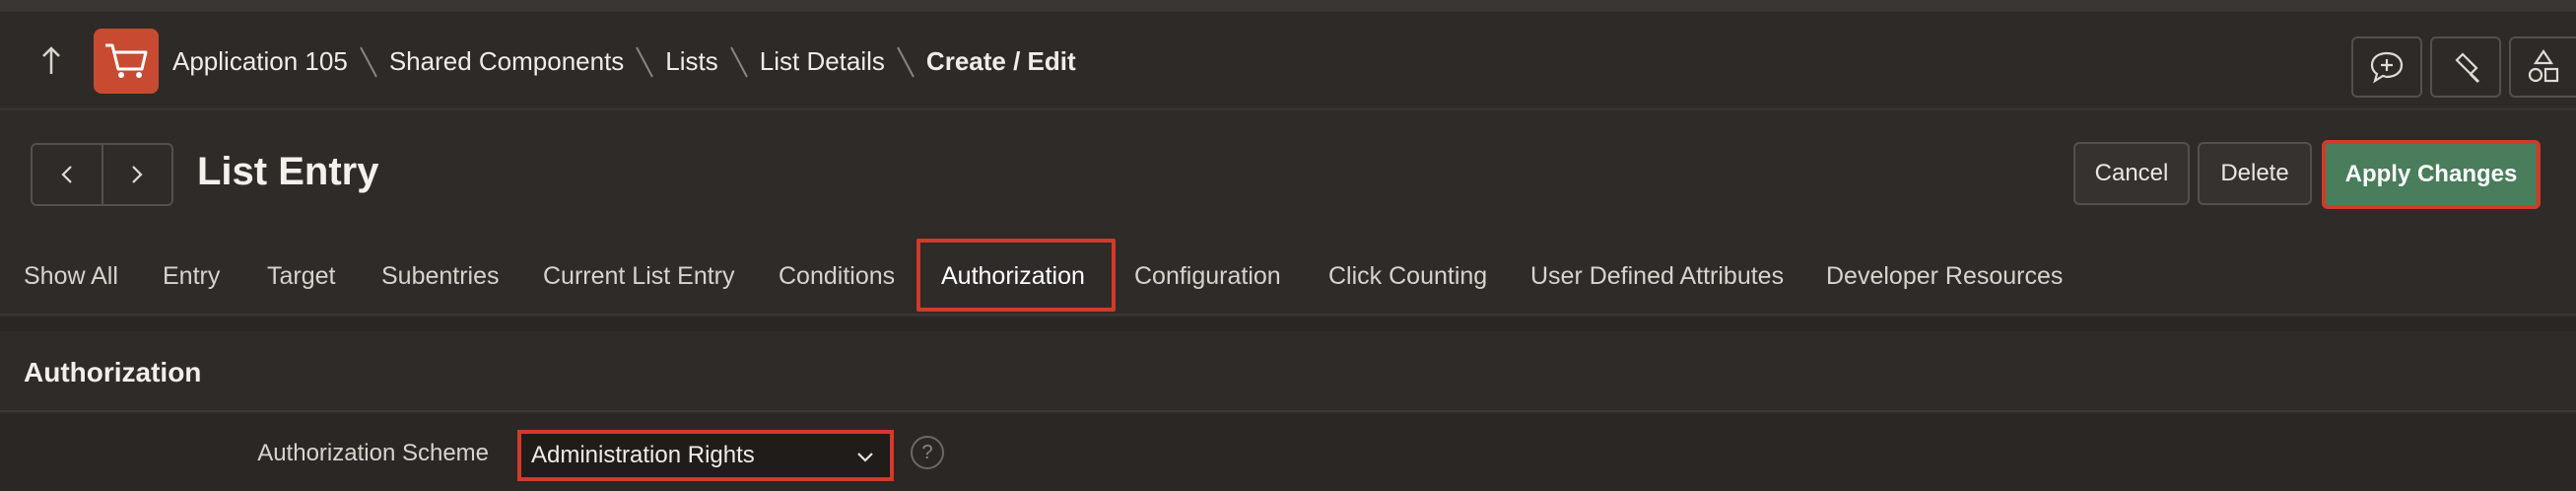  I want to click on brush-button, so click(2465, 67).